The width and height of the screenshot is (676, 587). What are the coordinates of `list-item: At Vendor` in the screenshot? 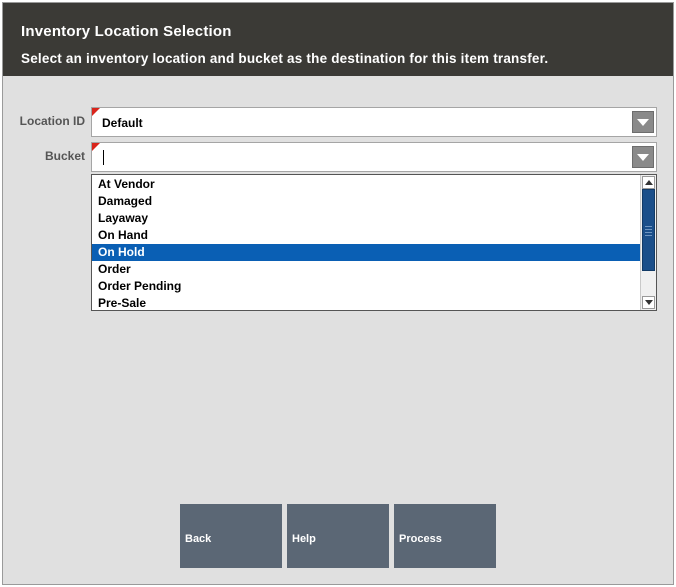 It's located at (366, 184).